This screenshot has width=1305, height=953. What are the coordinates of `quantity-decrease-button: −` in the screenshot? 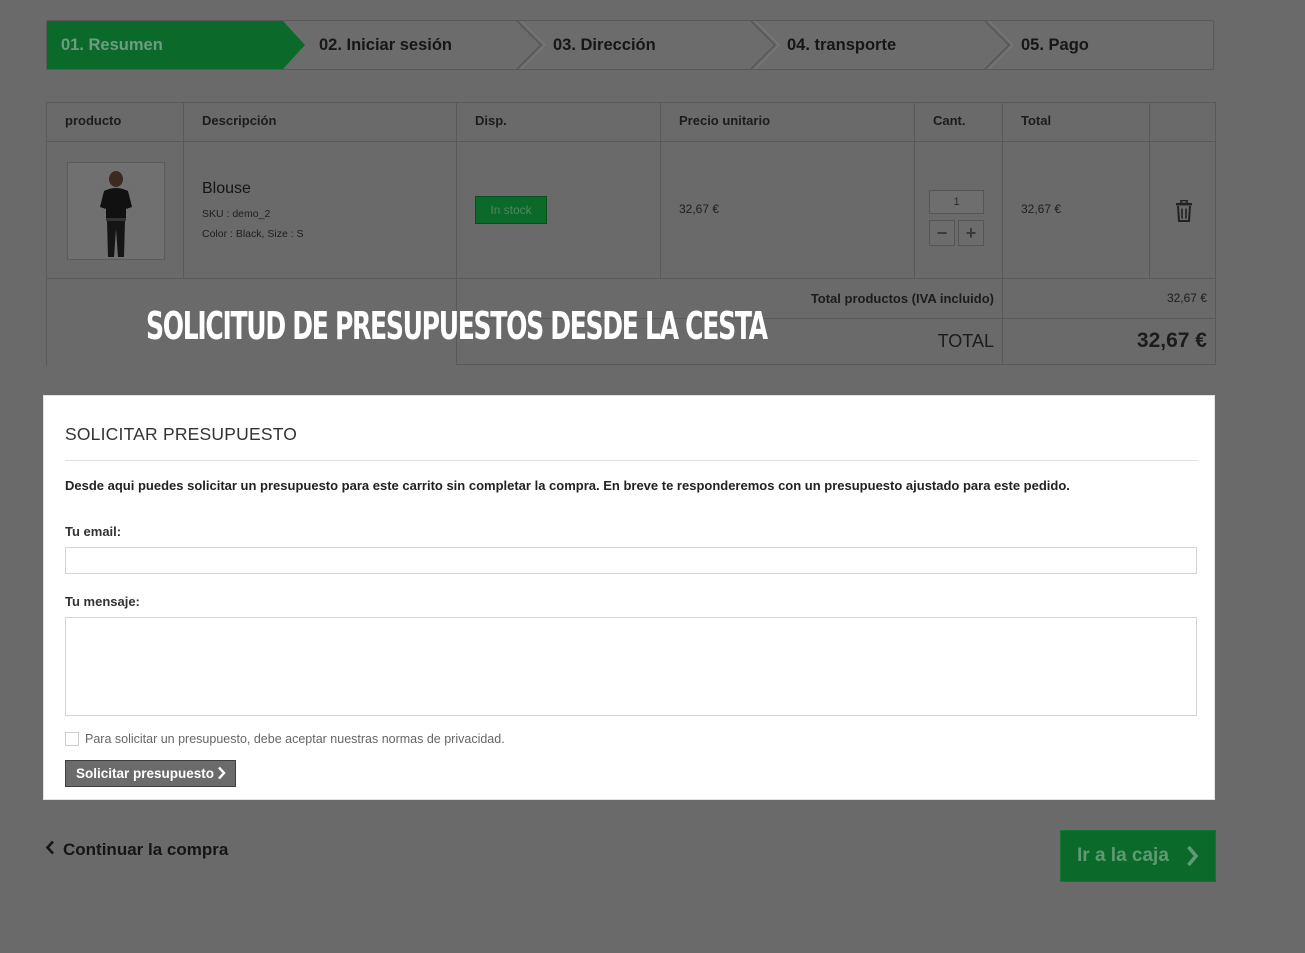 It's located at (942, 233).